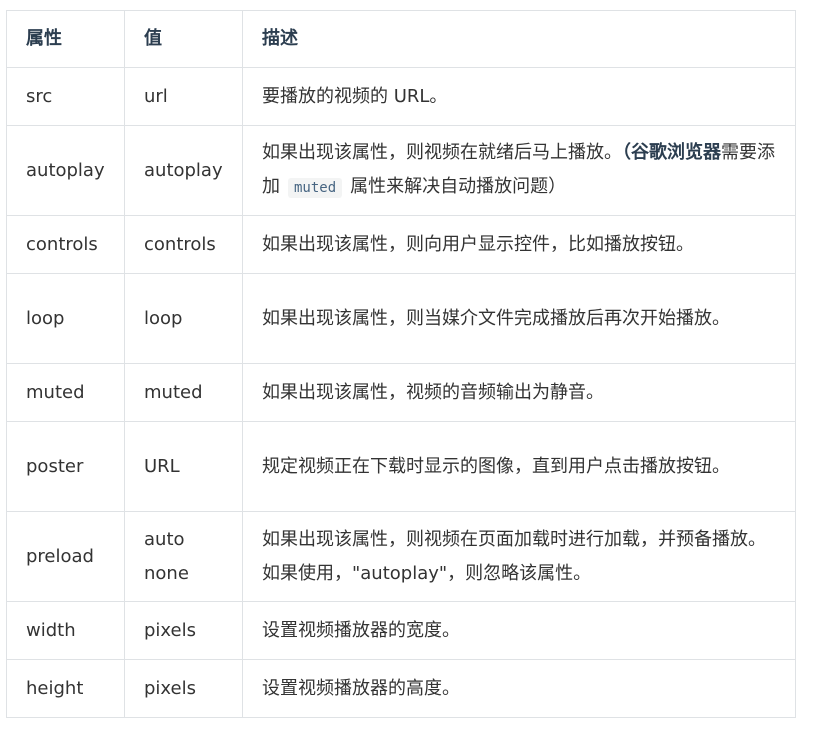  I want to click on attr-cell: poster, so click(65, 466).